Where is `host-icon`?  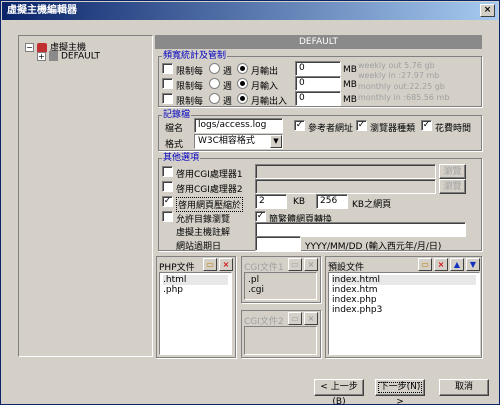
host-icon is located at coordinates (53, 56).